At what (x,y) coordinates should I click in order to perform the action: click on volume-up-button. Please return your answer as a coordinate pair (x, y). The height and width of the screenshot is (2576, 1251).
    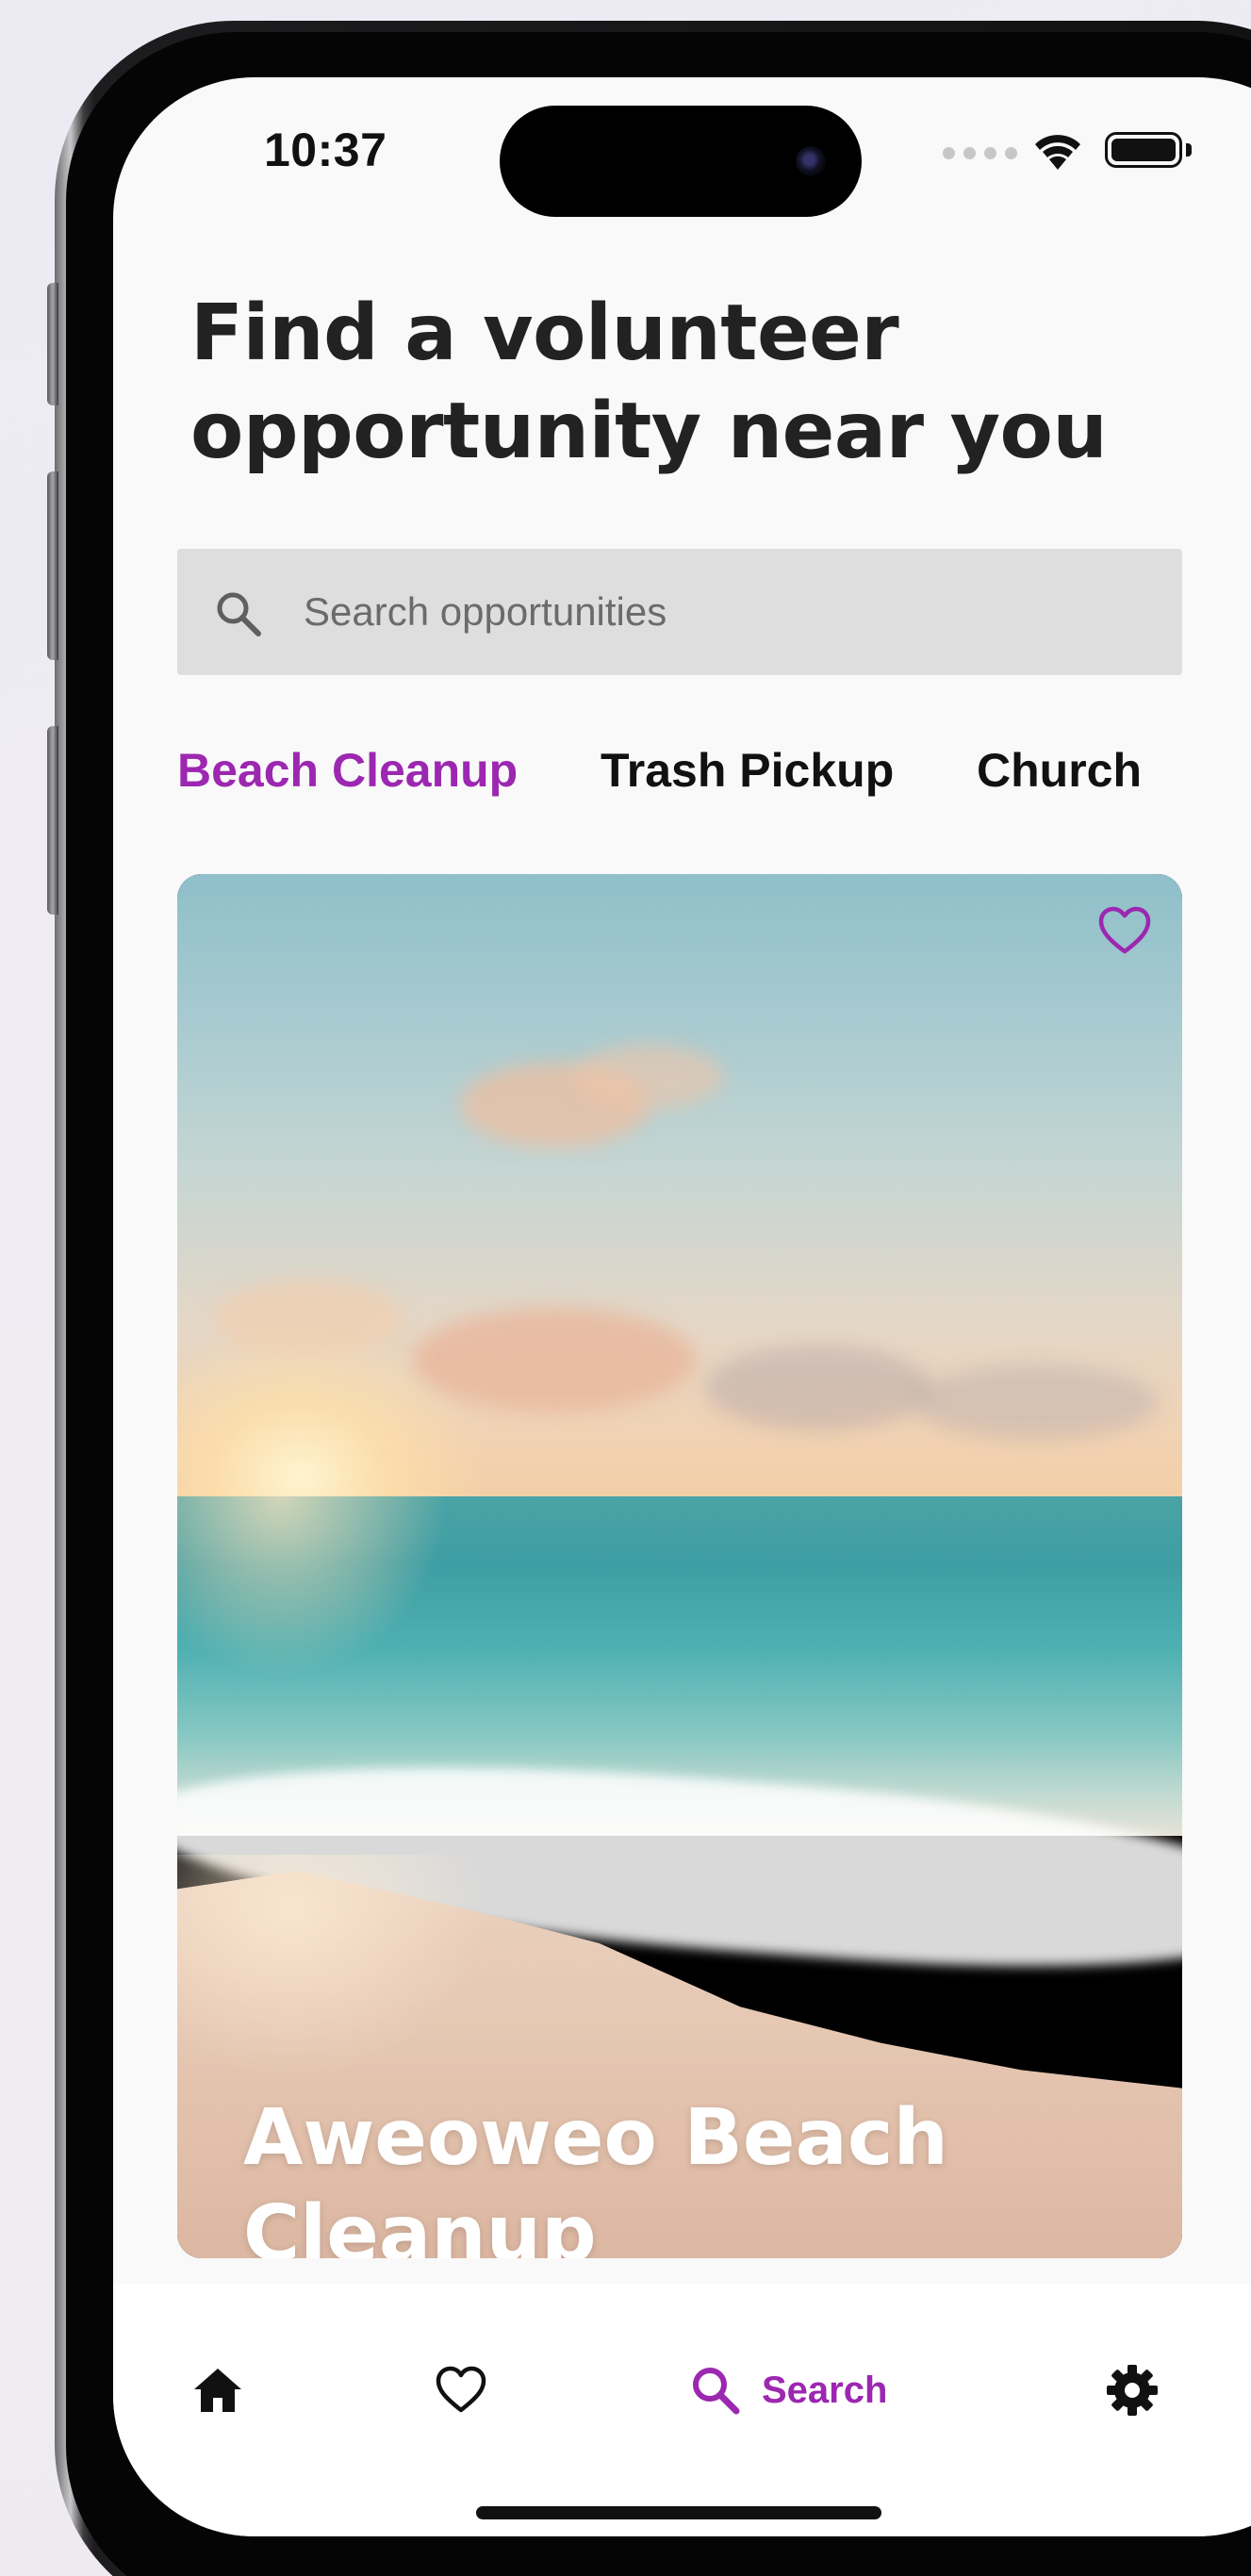
    Looking at the image, I should click on (52, 565).